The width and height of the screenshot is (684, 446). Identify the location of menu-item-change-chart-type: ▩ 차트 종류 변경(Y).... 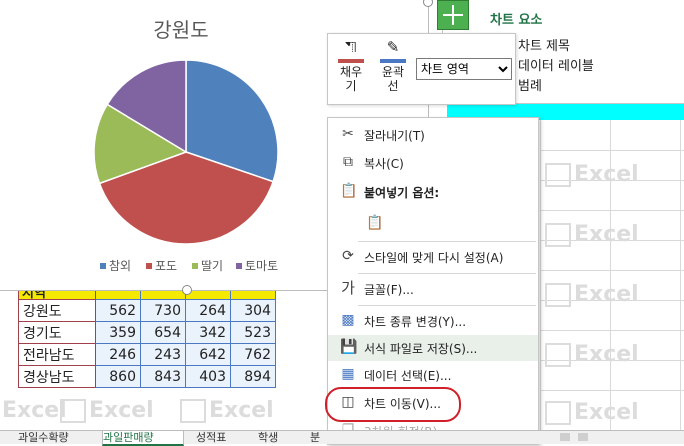
(433, 321).